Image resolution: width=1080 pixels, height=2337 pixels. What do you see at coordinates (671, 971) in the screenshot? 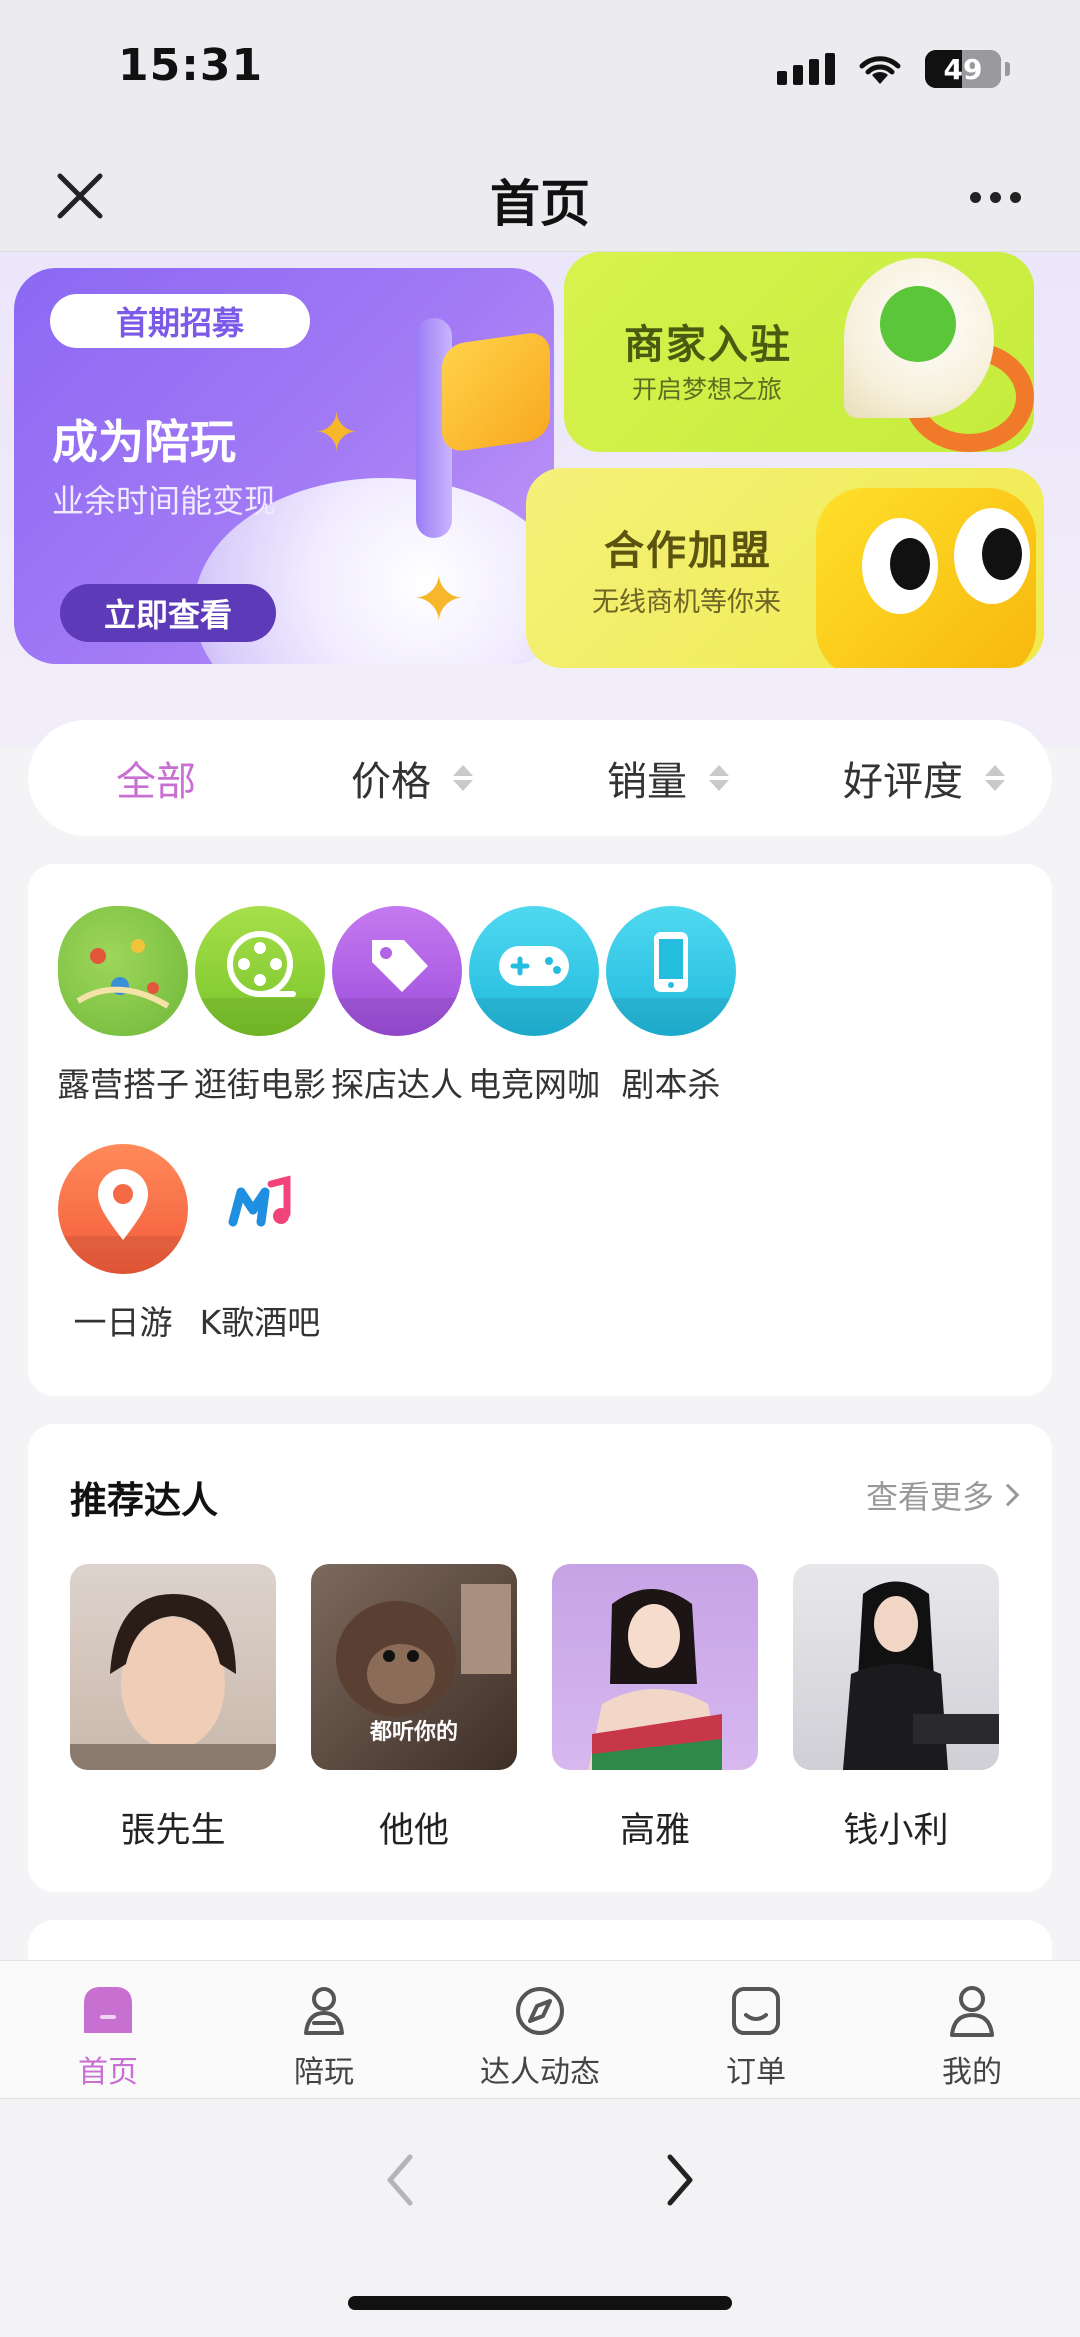
I see `phone-icon` at bounding box center [671, 971].